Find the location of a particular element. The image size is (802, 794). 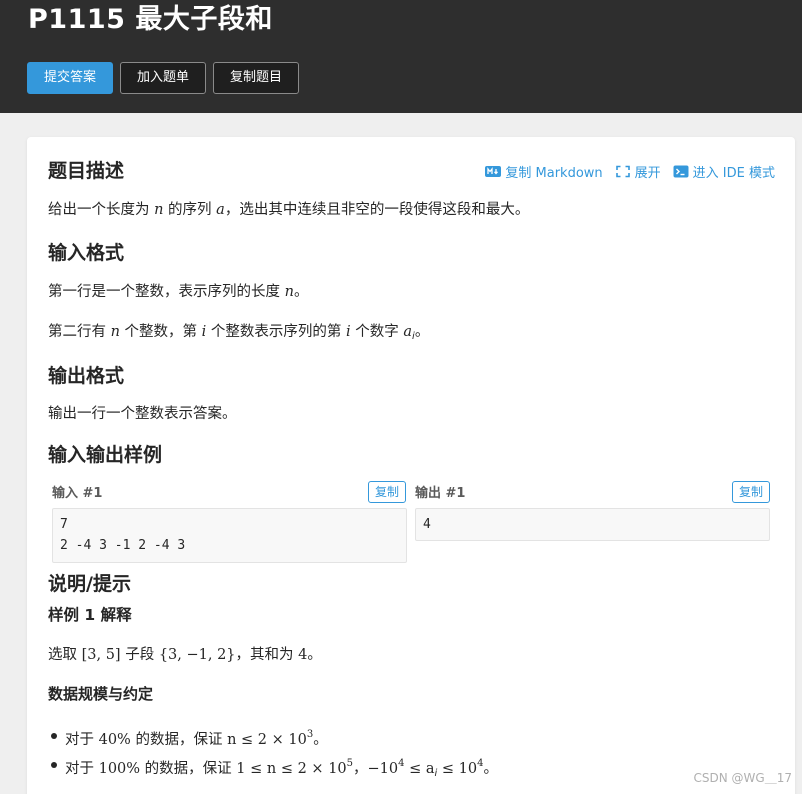

description-text: 给出一个长度为 n 的序列 a，选出其中连续且非空的一段使得这段和最大。 is located at coordinates (288, 210).